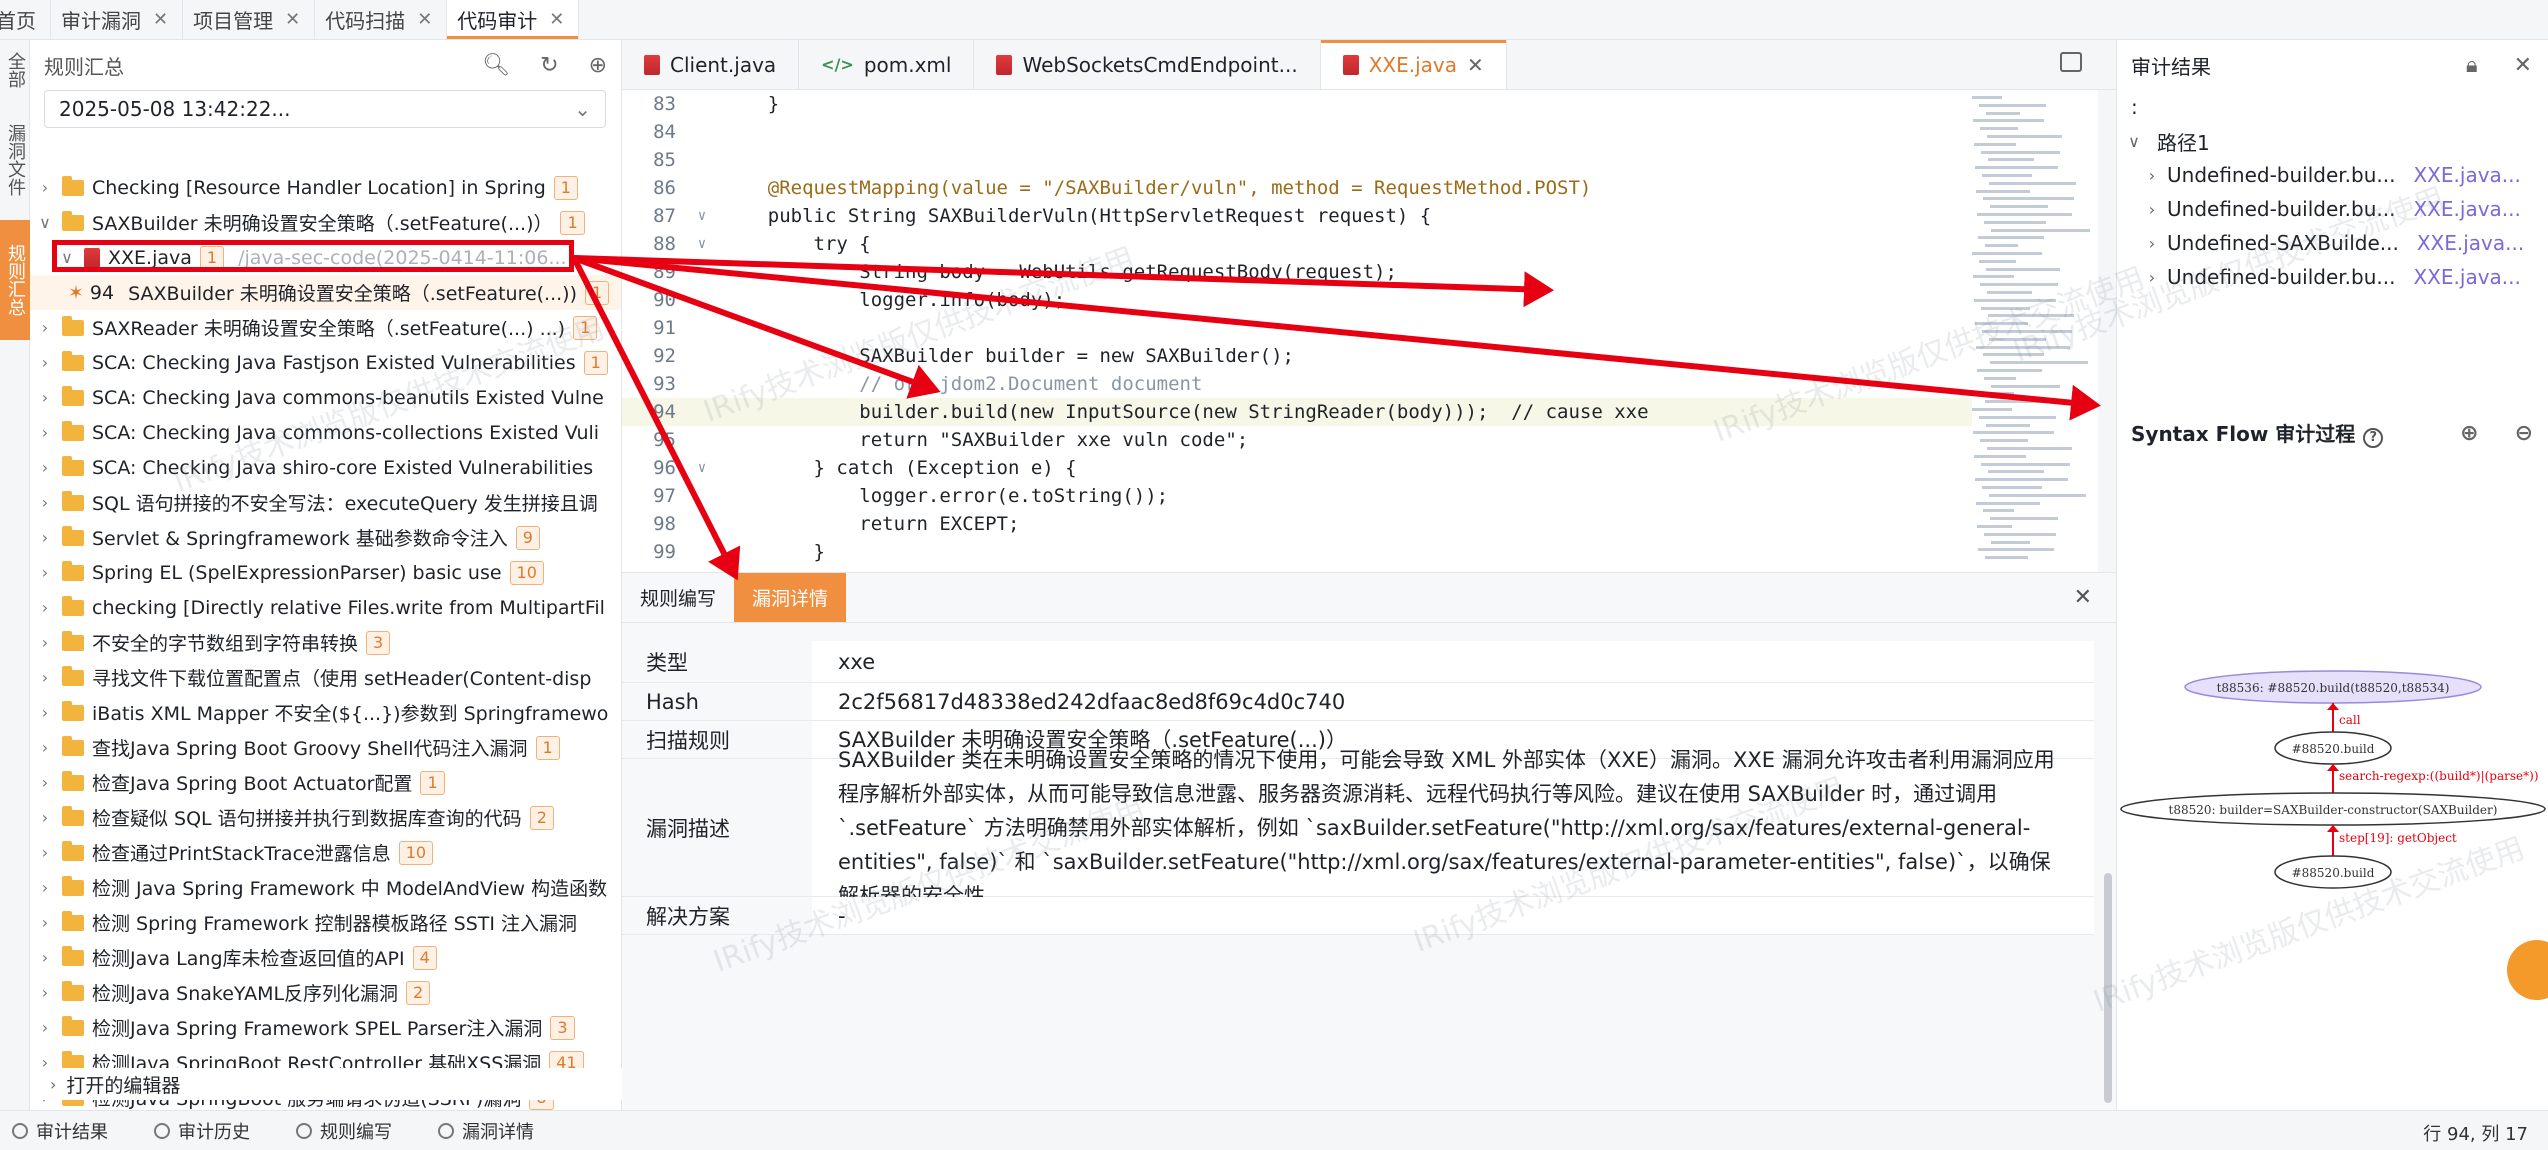 Image resolution: width=2548 pixels, height=1150 pixels. Describe the element at coordinates (2107, 331) in the screenshot. I see `editor-scrollbar` at that location.